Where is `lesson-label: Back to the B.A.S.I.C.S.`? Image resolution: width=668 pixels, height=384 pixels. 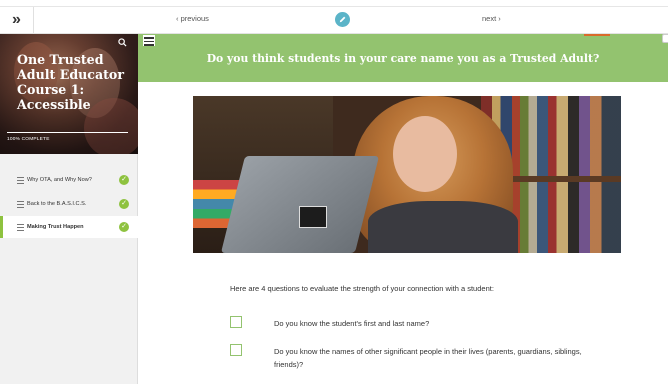 lesson-label: Back to the B.A.S.I.C.S. is located at coordinates (57, 204).